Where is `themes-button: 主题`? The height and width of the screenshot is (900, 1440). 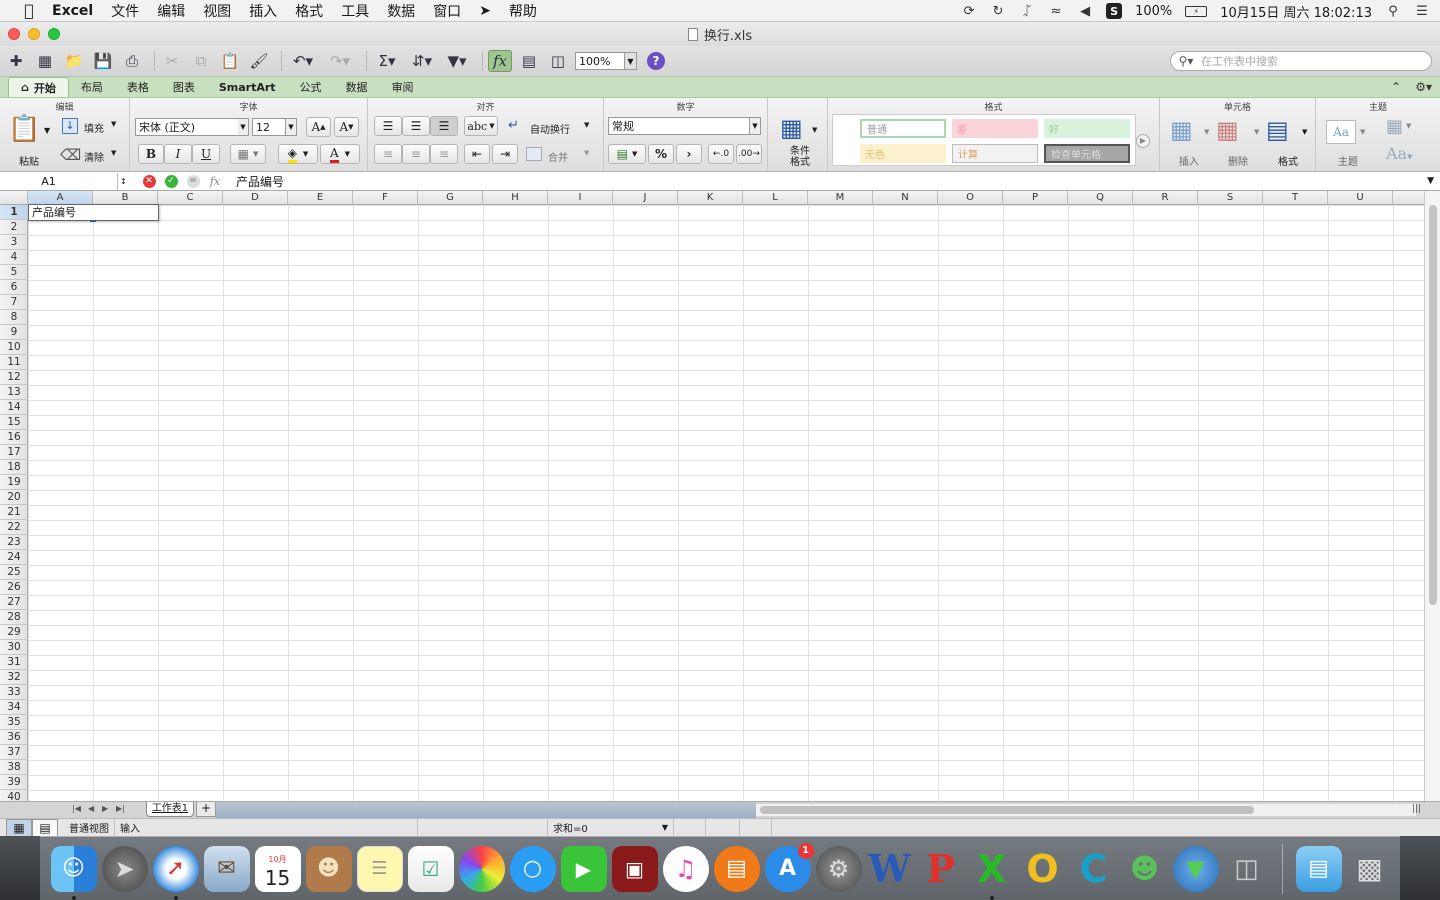
themes-button: 主题 is located at coordinates (1348, 160).